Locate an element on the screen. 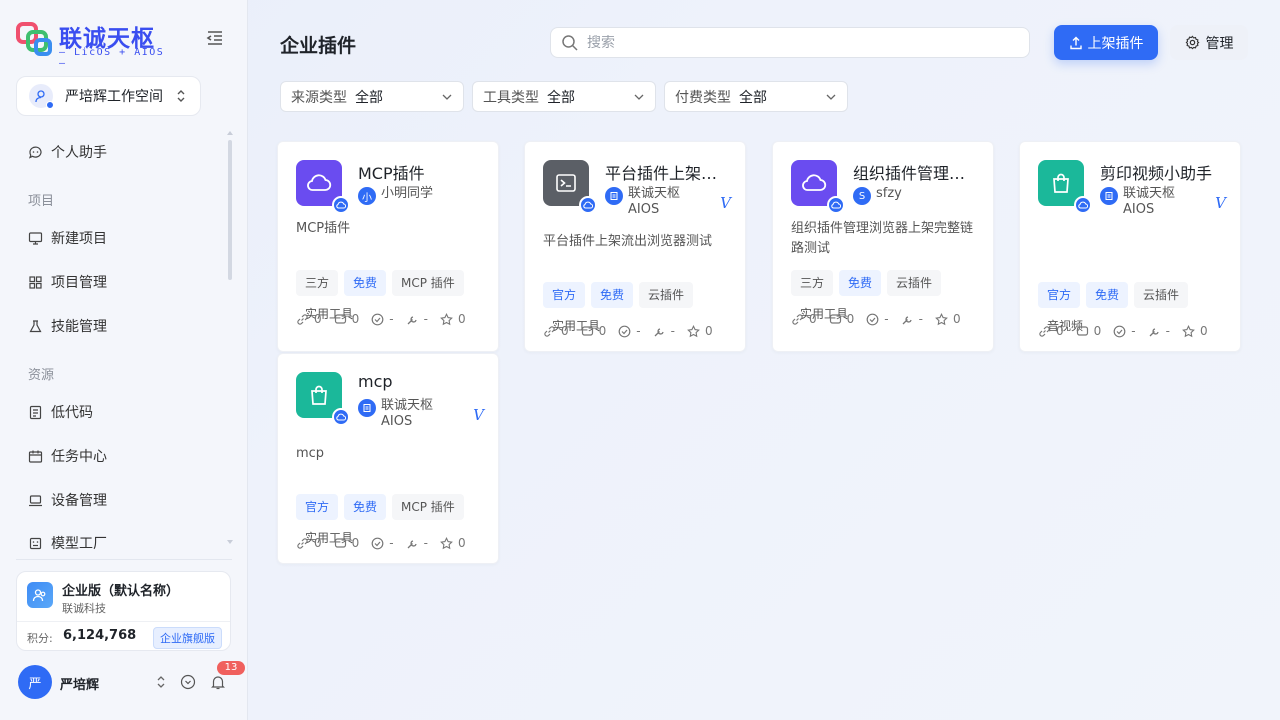 This screenshot has width=1280, height=720. filter-value: 全部 is located at coordinates (369, 97).